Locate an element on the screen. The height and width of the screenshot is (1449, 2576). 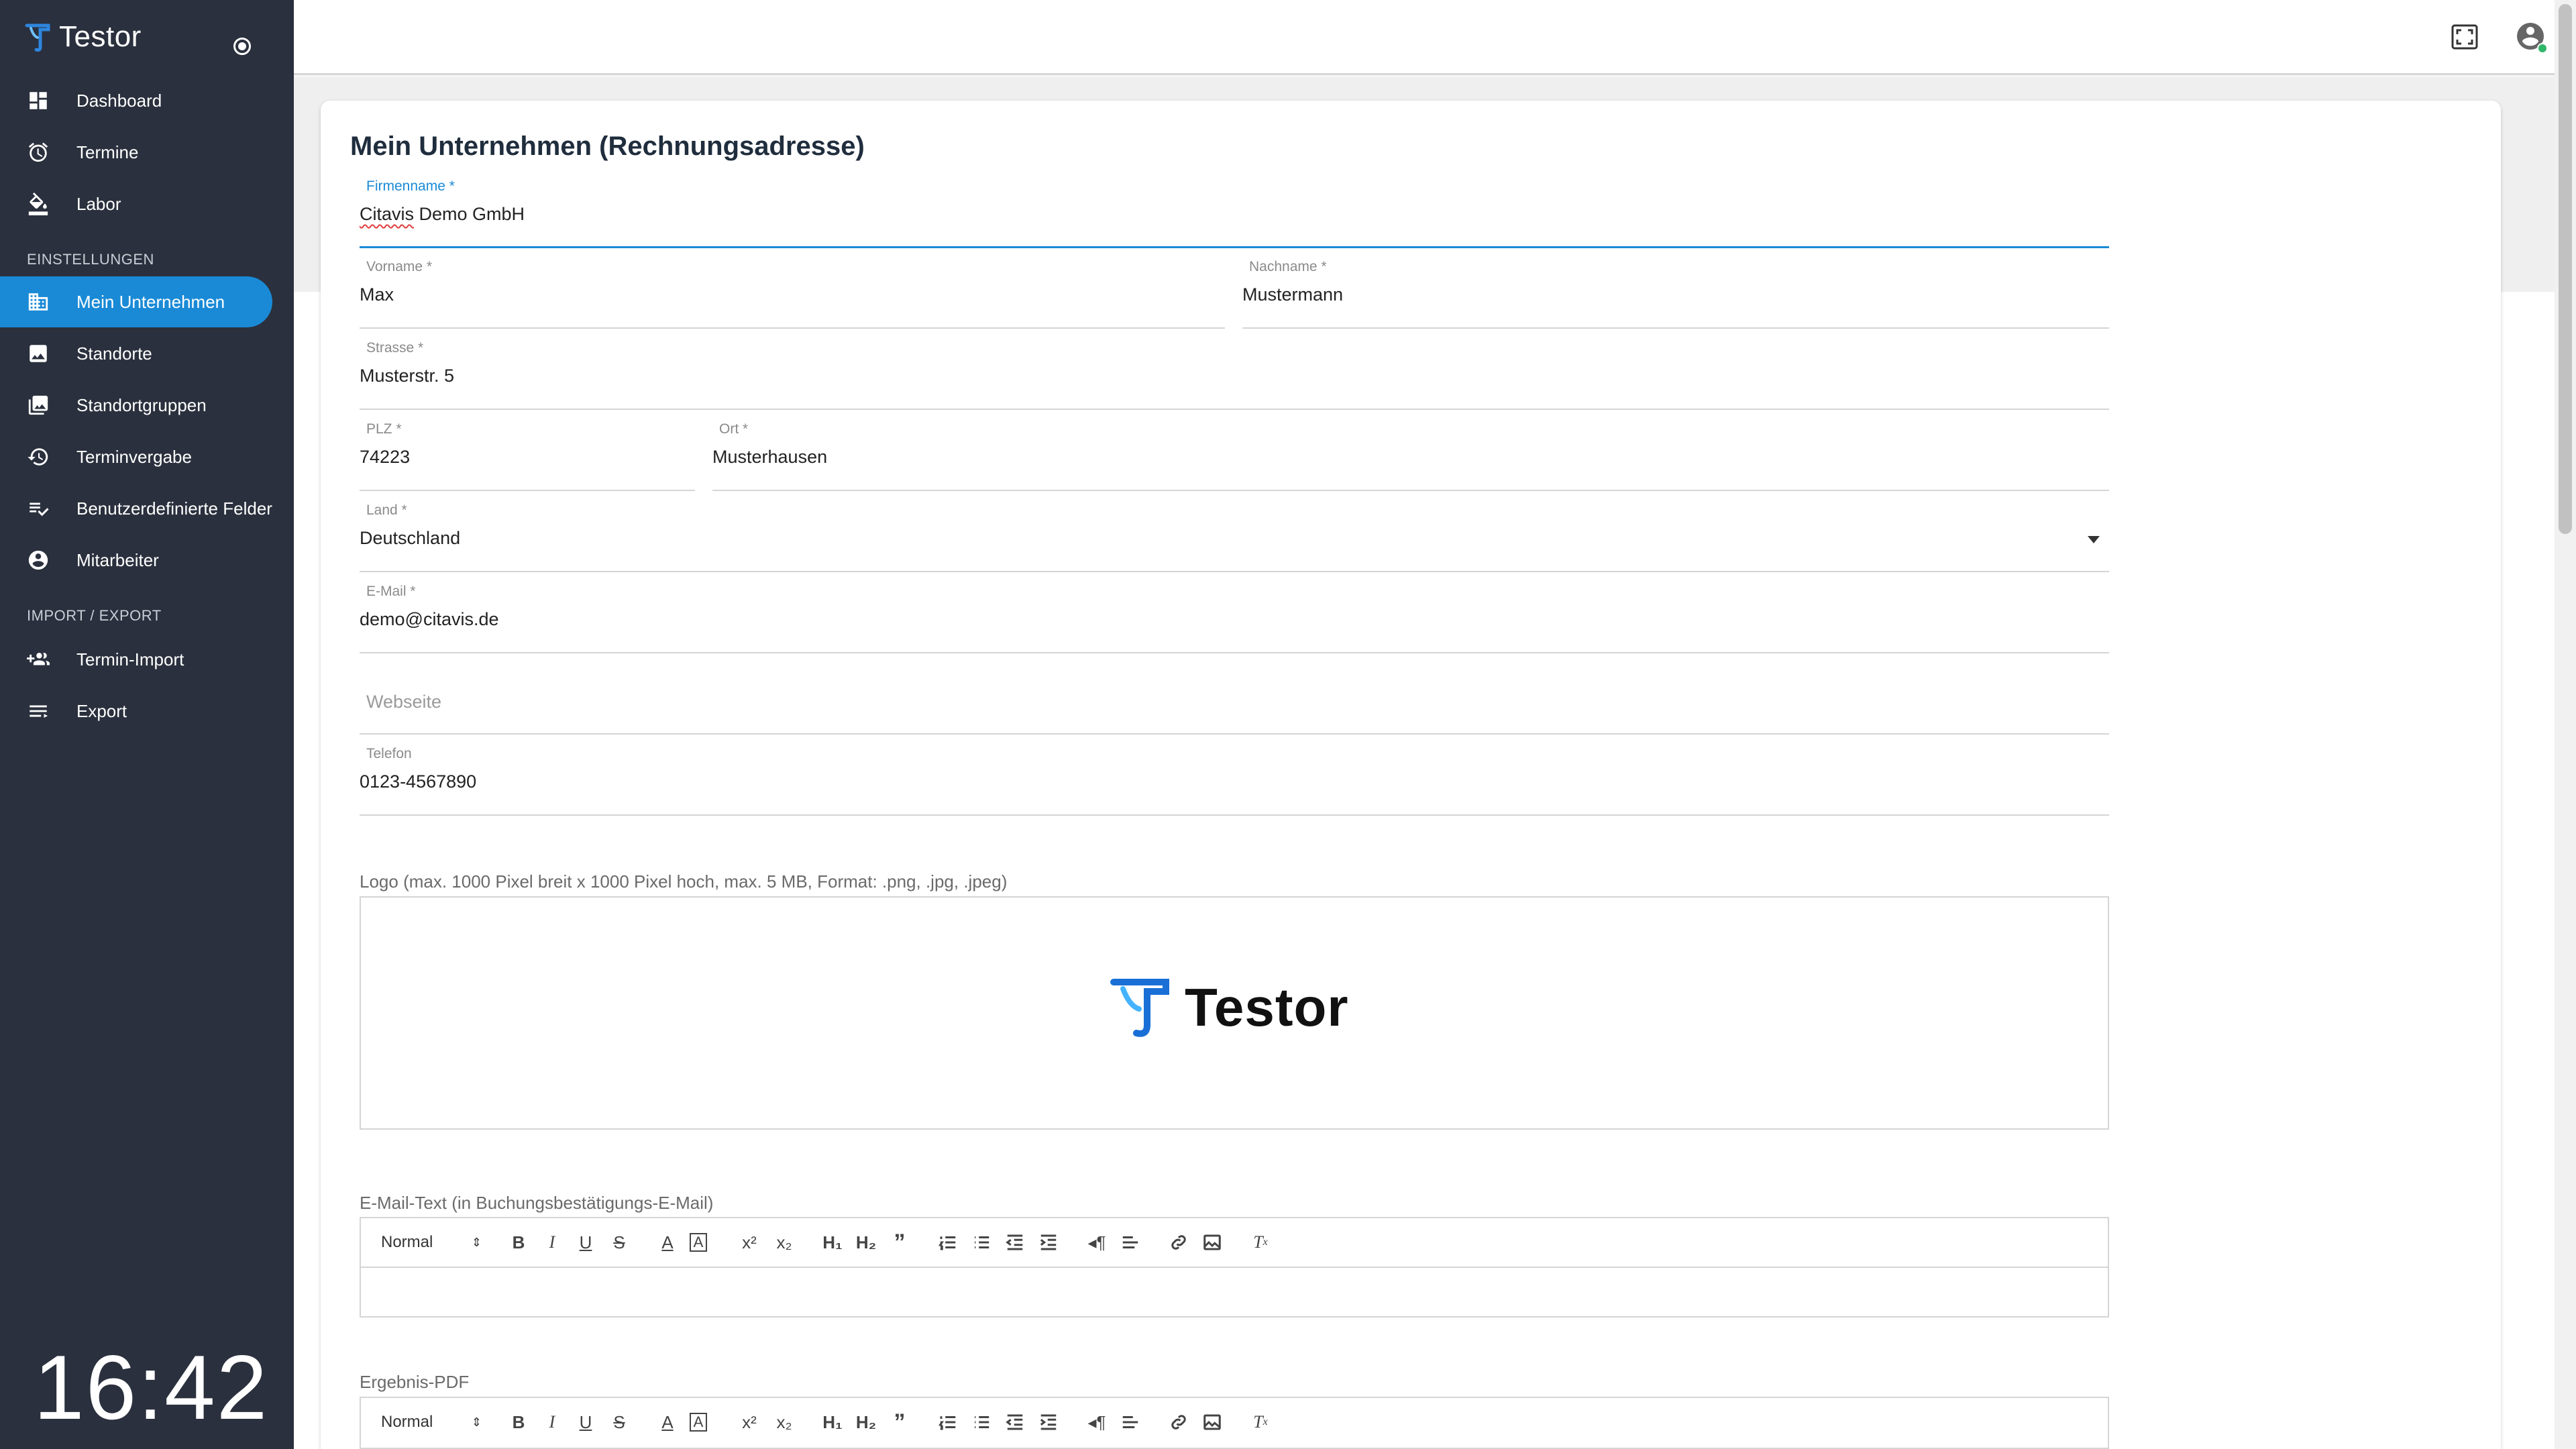
paint-bucket-icon is located at coordinates (38, 204).